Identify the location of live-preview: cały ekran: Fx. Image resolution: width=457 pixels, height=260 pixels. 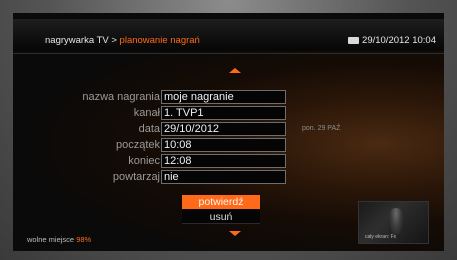
(393, 222).